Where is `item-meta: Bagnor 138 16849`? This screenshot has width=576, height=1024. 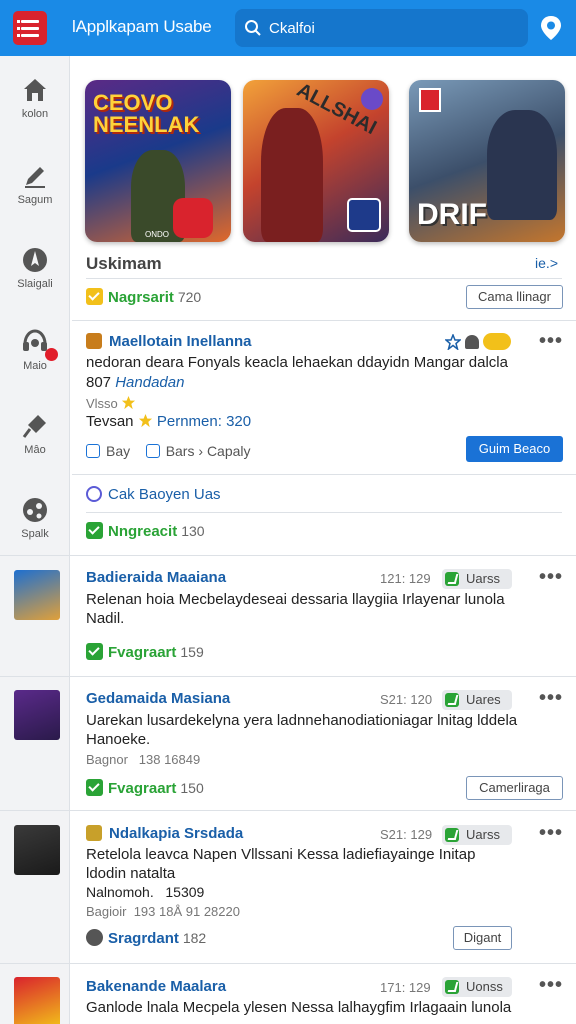 item-meta: Bagnor 138 16849 is located at coordinates (143, 759).